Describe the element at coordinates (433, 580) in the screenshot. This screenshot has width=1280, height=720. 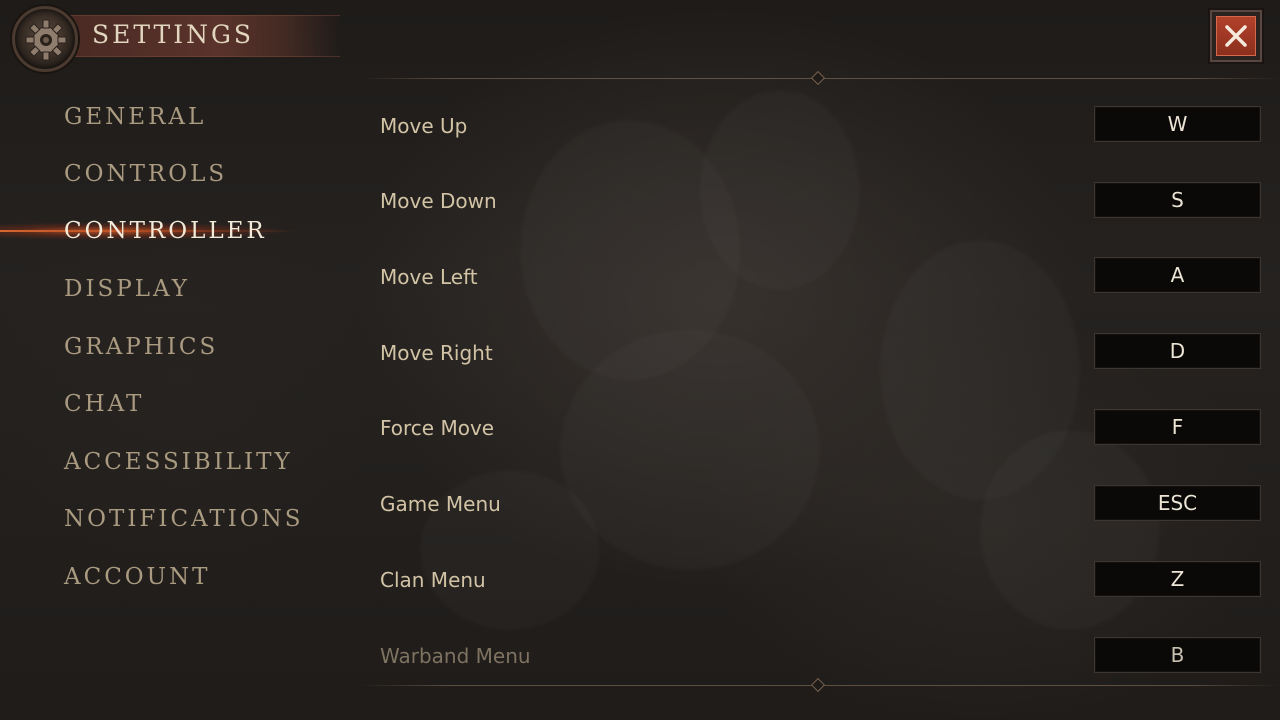
I see `binding-label-clan-menu: Clan Menu` at that location.